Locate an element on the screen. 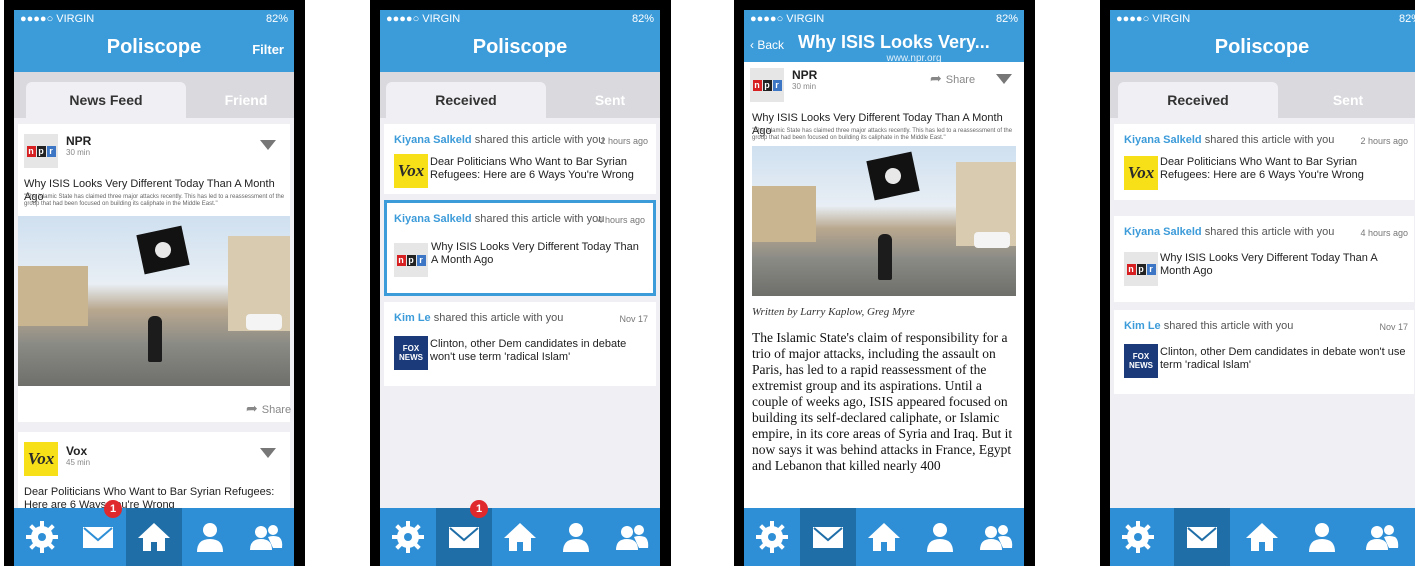 Image resolution: width=1415 pixels, height=566 pixels. share-arrow-icon: ➦ is located at coordinates (936, 78).